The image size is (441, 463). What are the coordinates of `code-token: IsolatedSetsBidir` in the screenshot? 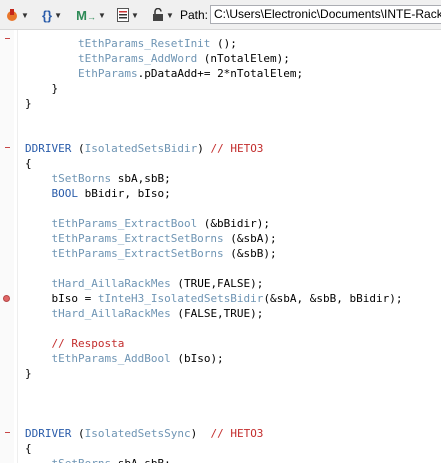 It's located at (141, 148).